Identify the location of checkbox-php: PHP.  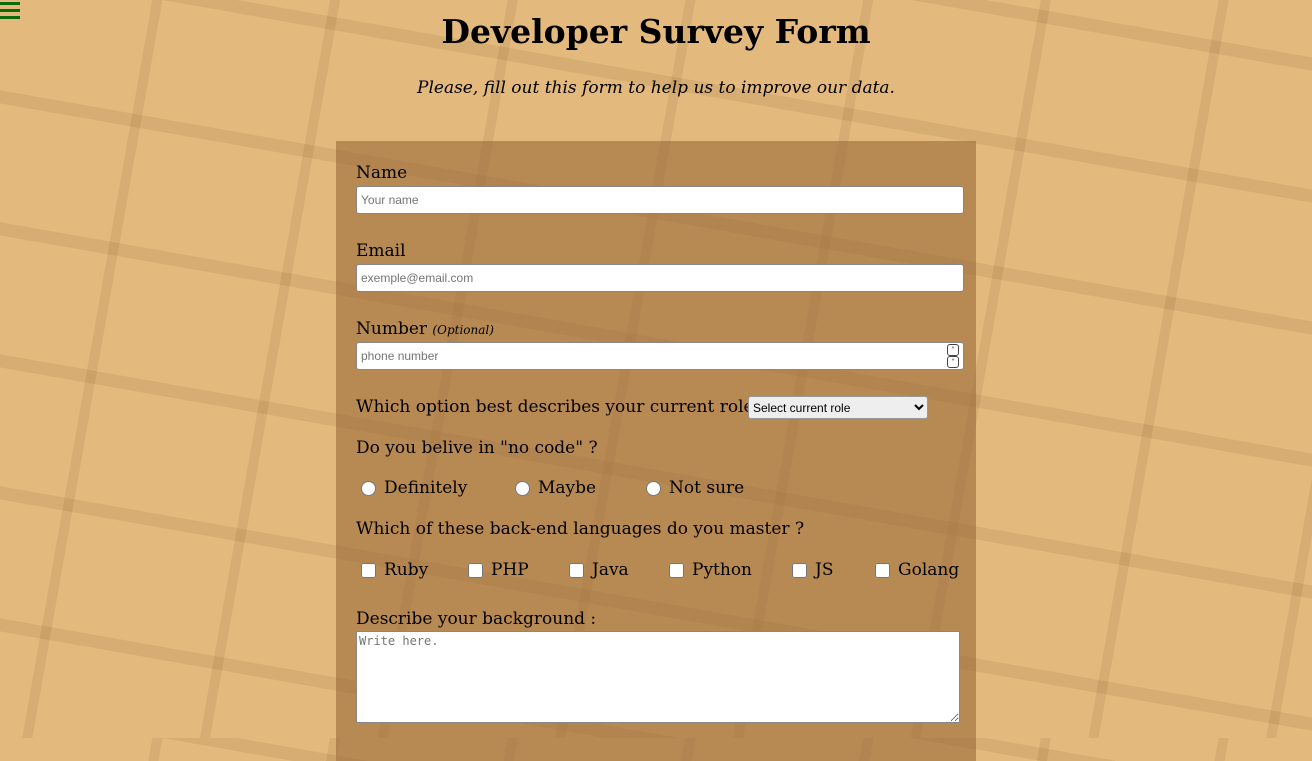
(498, 570).